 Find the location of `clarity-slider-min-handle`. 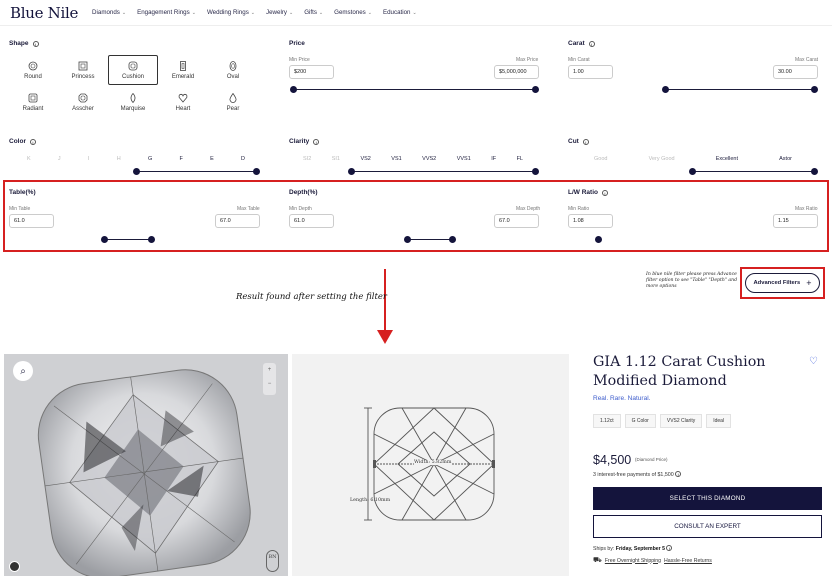

clarity-slider-min-handle is located at coordinates (351, 171).